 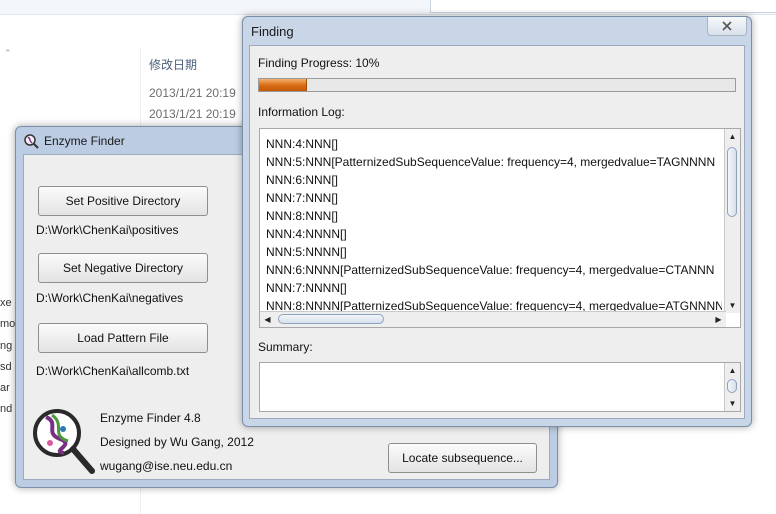 What do you see at coordinates (302, 198) in the screenshot?
I see `log-line: NNN:7:NNN[]` at bounding box center [302, 198].